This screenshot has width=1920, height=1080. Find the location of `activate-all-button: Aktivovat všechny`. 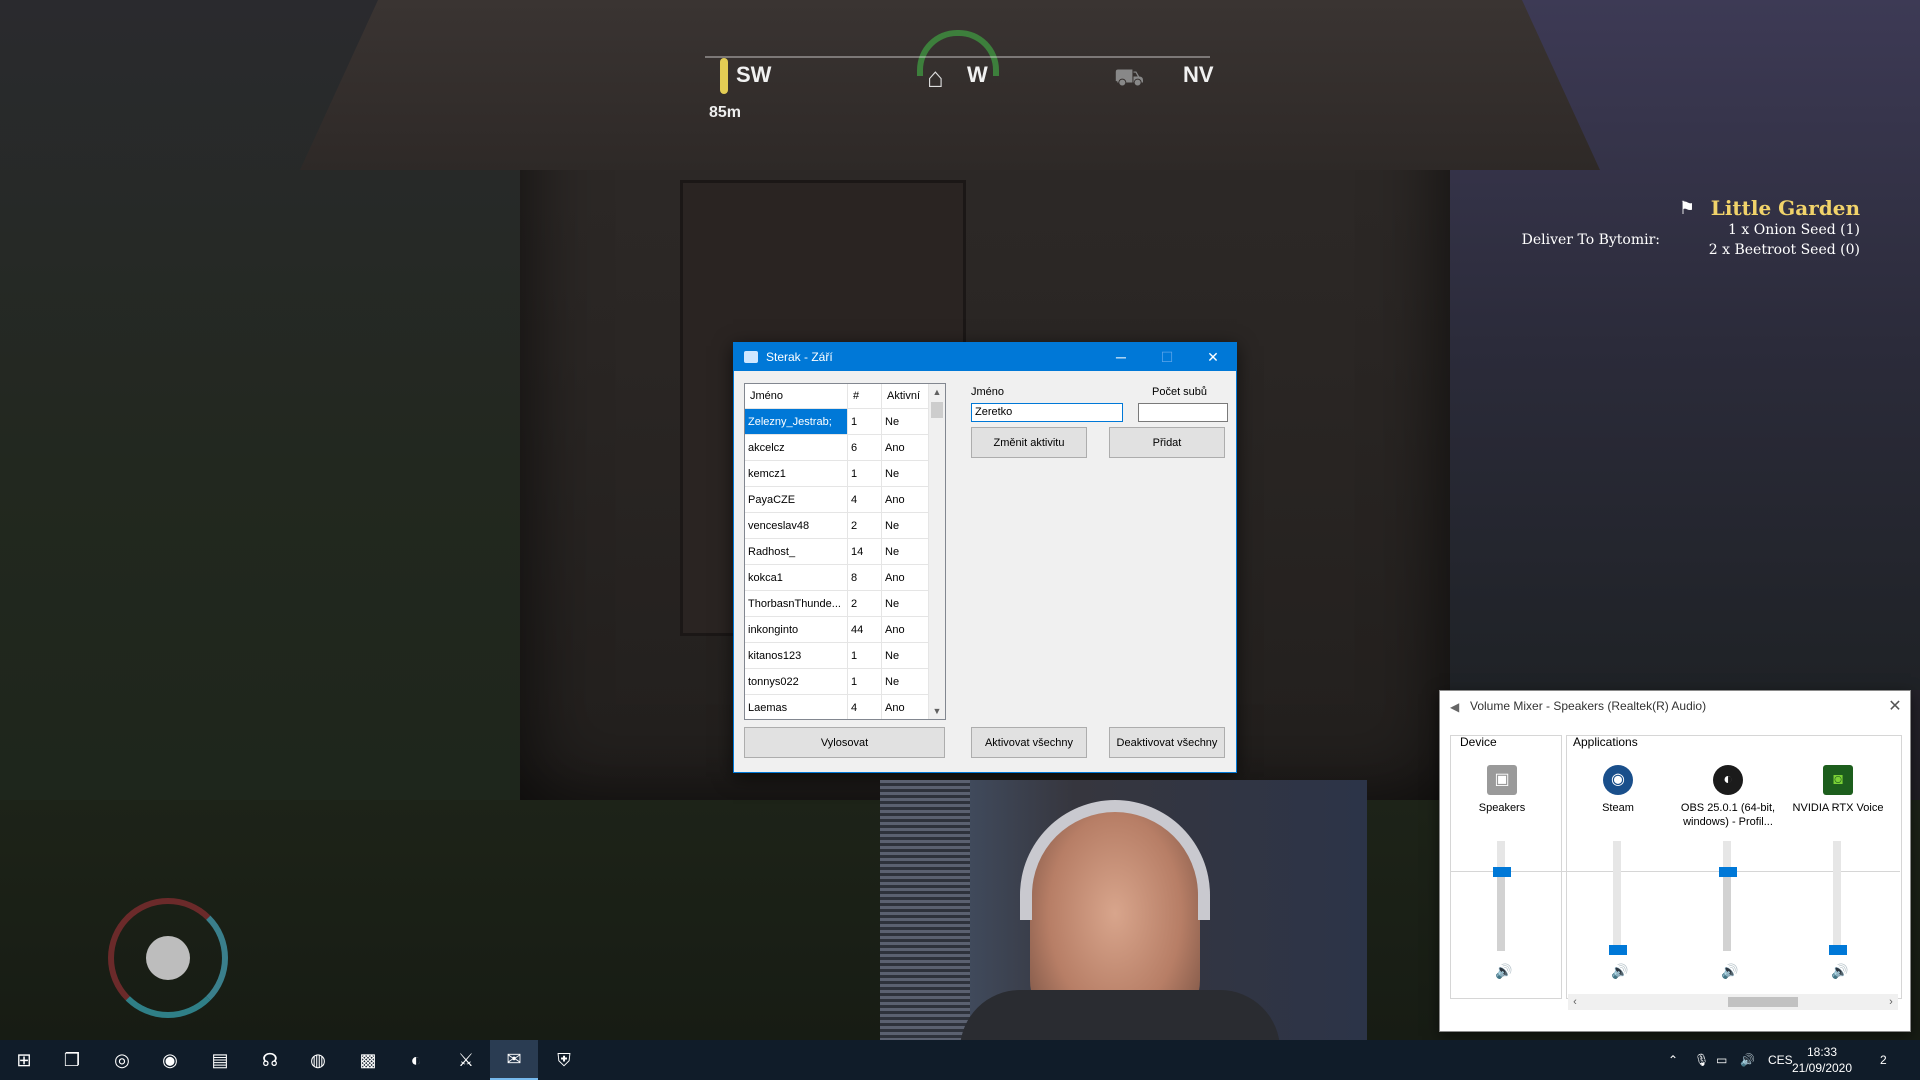

activate-all-button: Aktivovat všechny is located at coordinates (1029, 742).